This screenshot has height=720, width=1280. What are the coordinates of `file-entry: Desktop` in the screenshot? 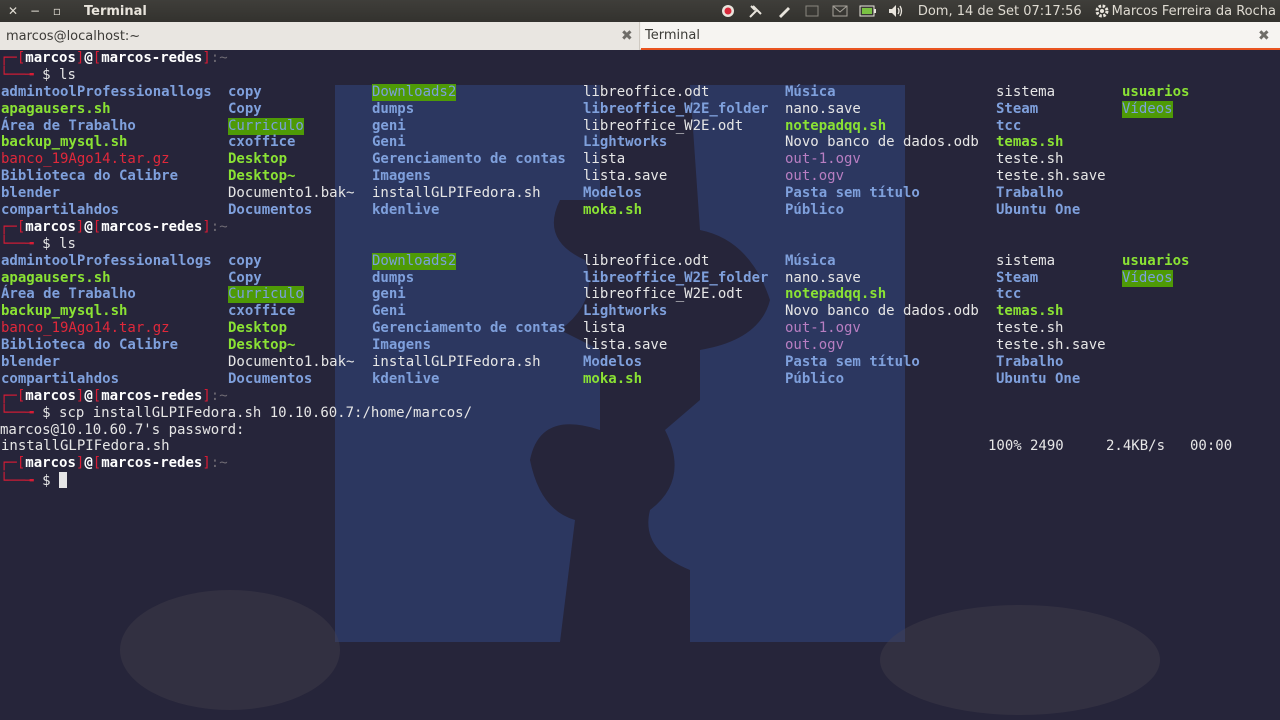 It's located at (258, 159).